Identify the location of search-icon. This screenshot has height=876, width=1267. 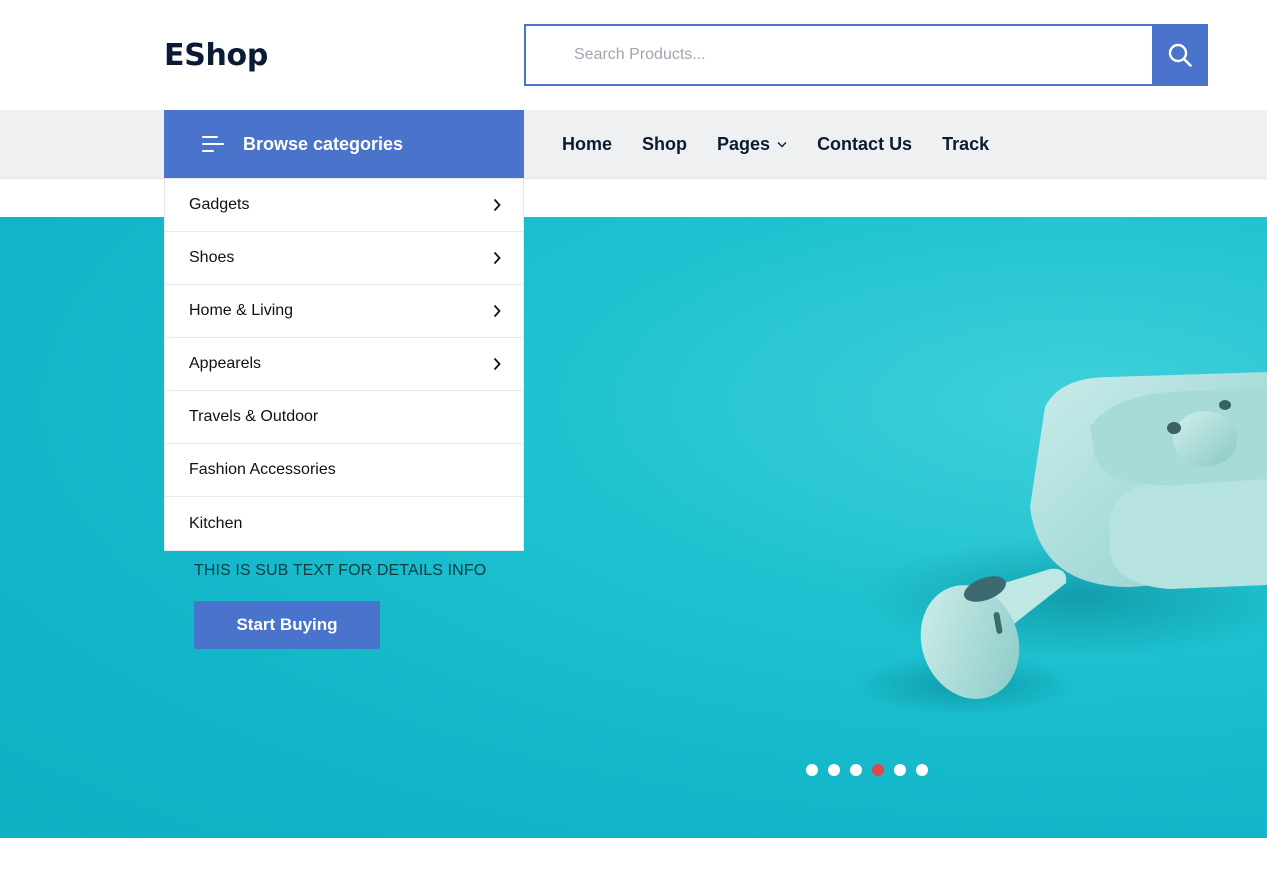
(1180, 55).